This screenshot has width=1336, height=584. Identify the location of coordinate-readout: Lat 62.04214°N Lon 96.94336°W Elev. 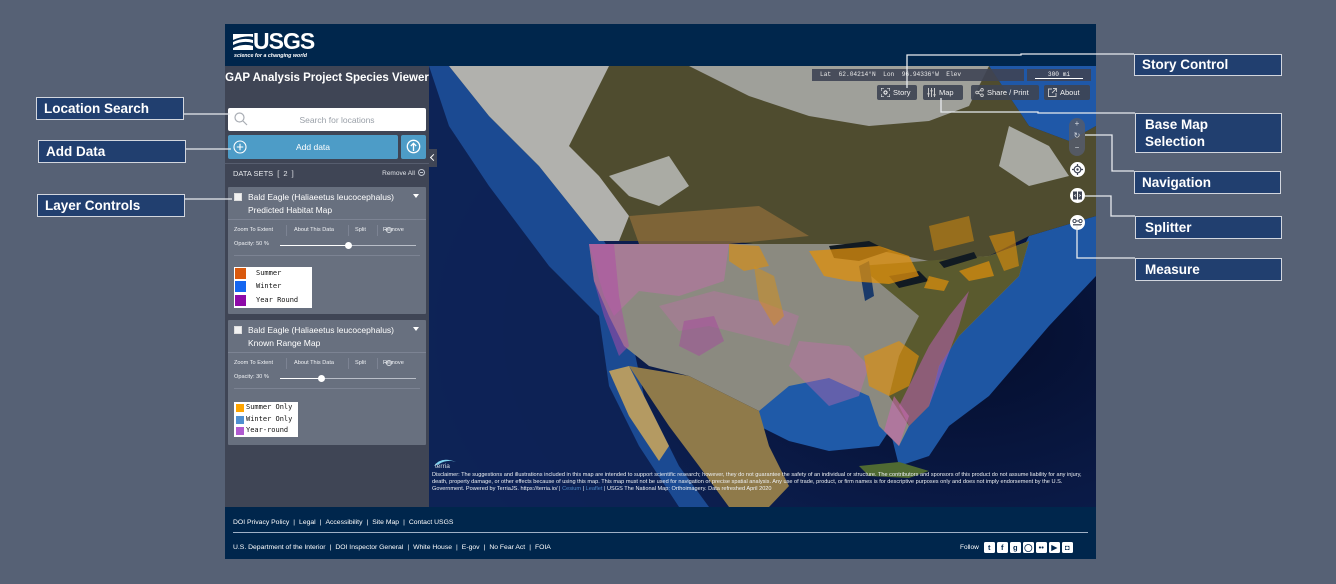
(918, 75).